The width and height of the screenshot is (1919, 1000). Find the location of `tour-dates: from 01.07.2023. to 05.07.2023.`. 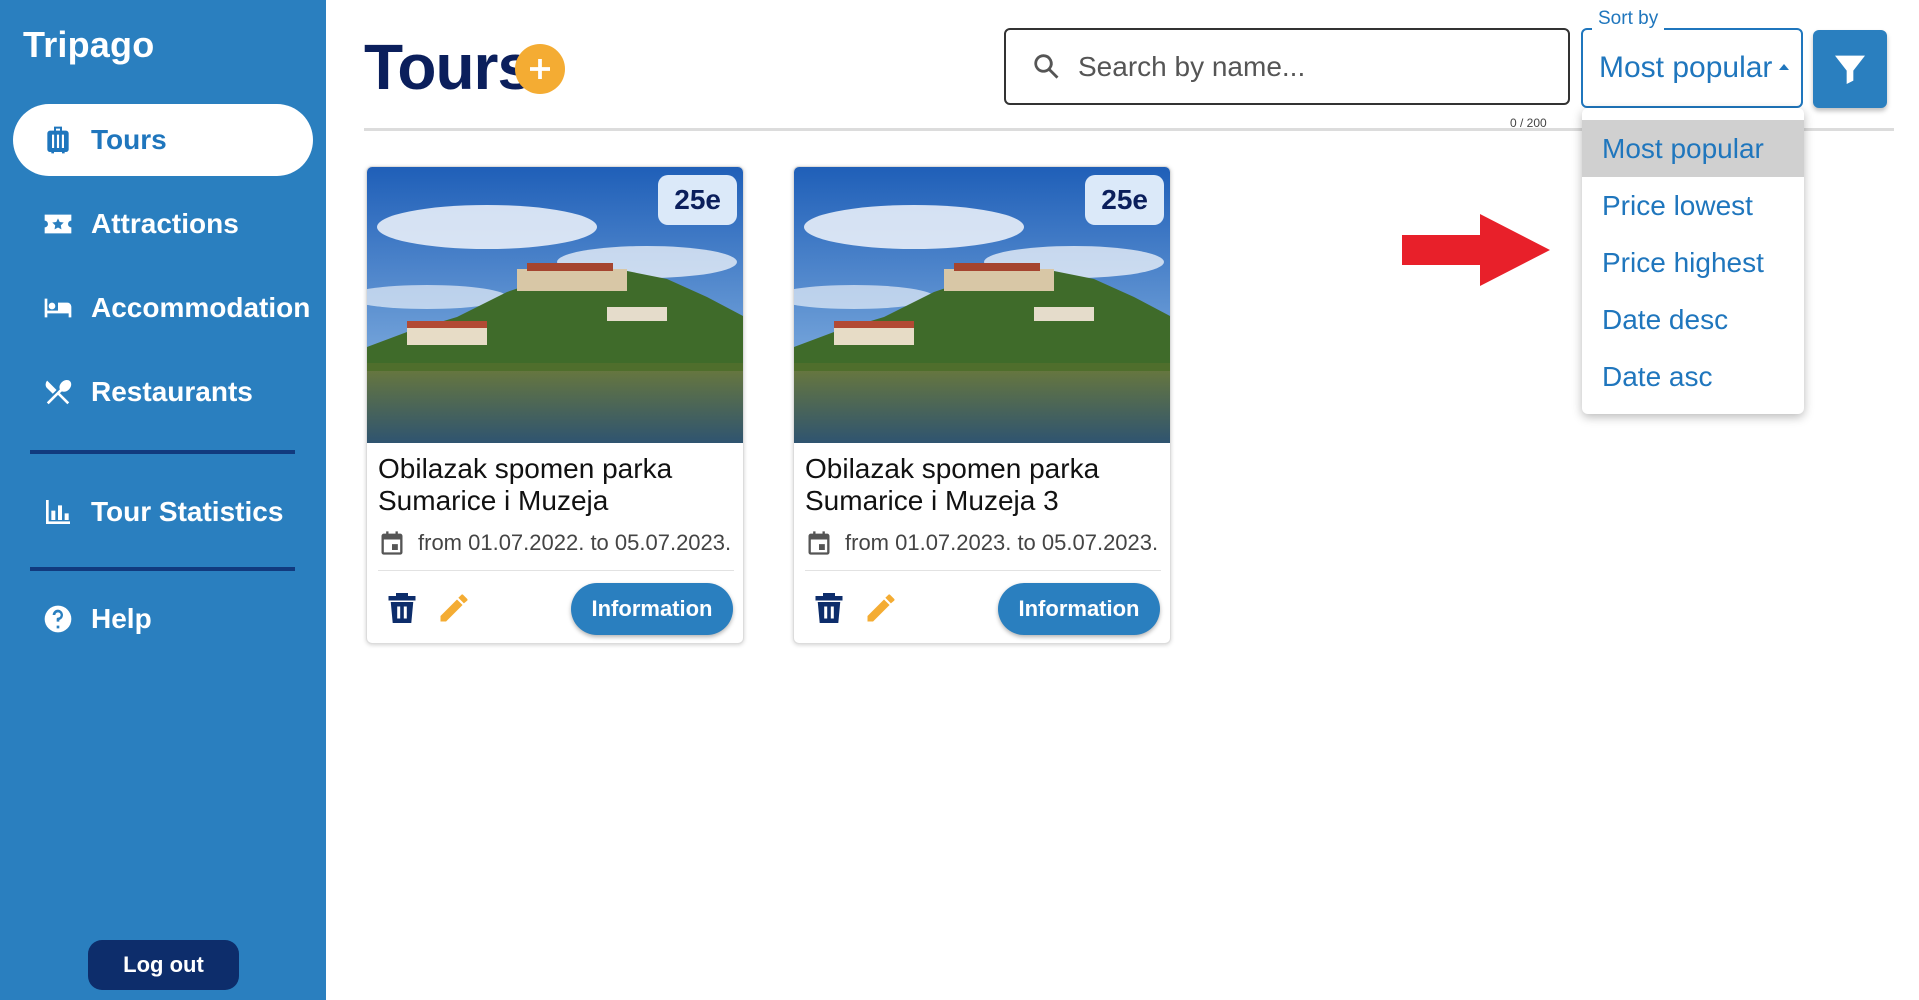

tour-dates: from 01.07.2023. to 05.07.2023. is located at coordinates (981, 543).